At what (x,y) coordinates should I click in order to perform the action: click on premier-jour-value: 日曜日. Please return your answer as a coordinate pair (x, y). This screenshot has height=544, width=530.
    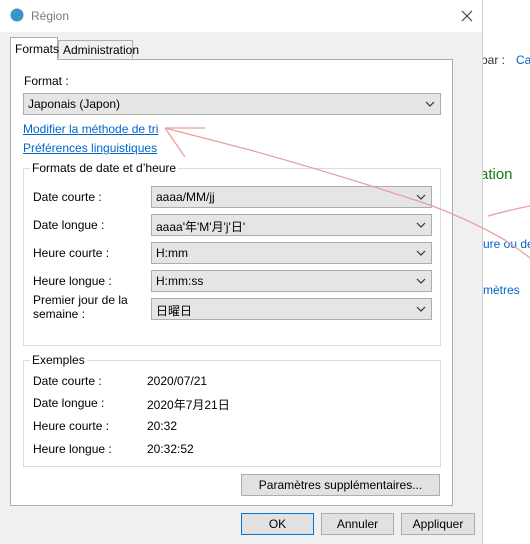
    Looking at the image, I should click on (174, 311).